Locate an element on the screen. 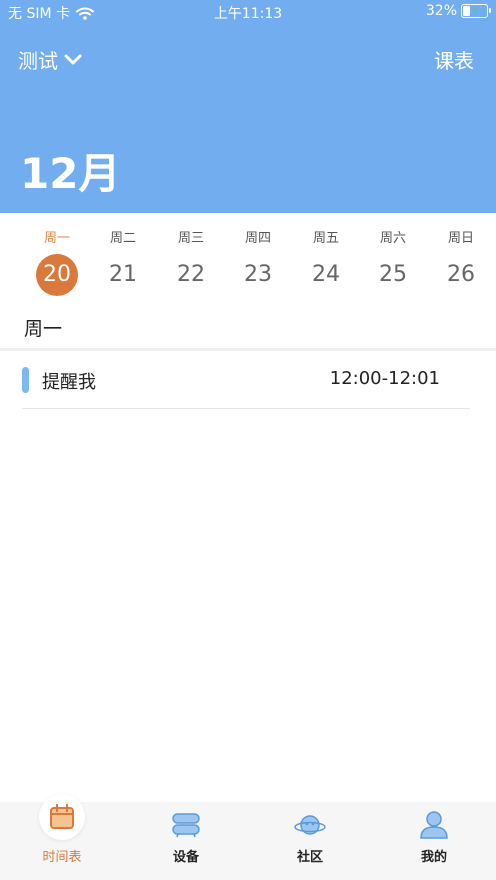  planet-icon is located at coordinates (310, 825).